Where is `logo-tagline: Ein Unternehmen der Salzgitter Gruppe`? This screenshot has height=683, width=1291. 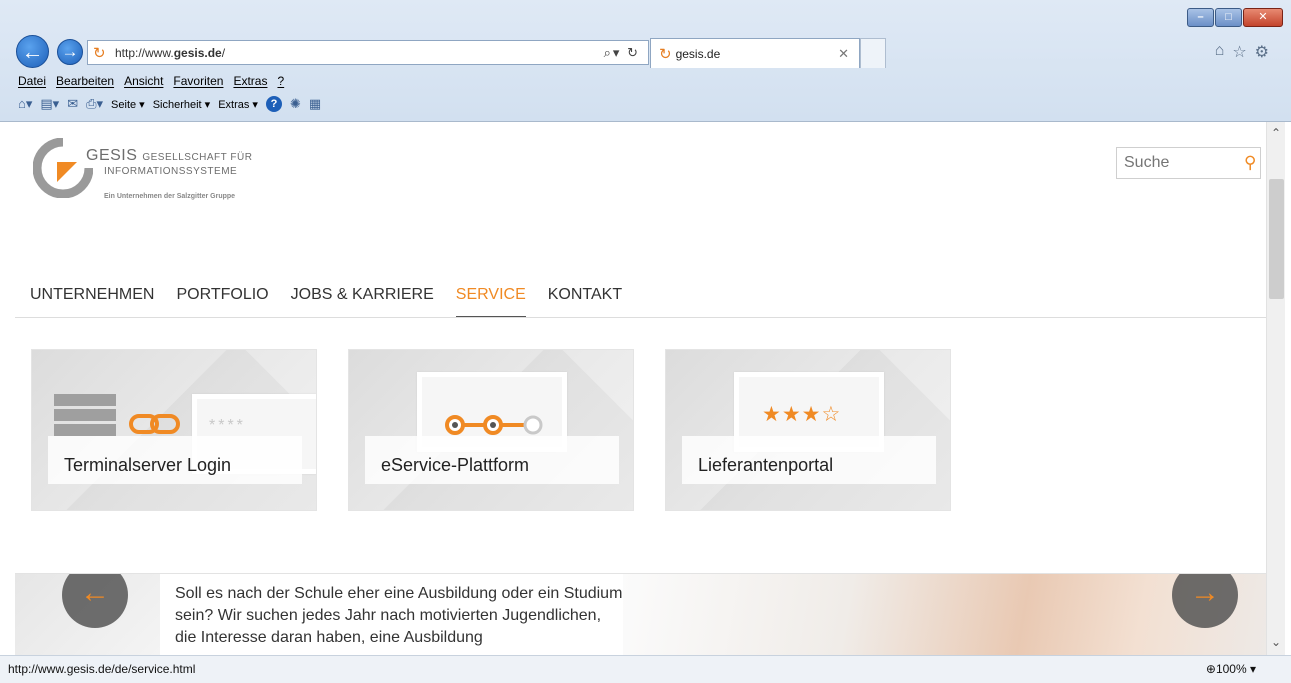
logo-tagline: Ein Unternehmen der Salzgitter Gruppe is located at coordinates (170, 196).